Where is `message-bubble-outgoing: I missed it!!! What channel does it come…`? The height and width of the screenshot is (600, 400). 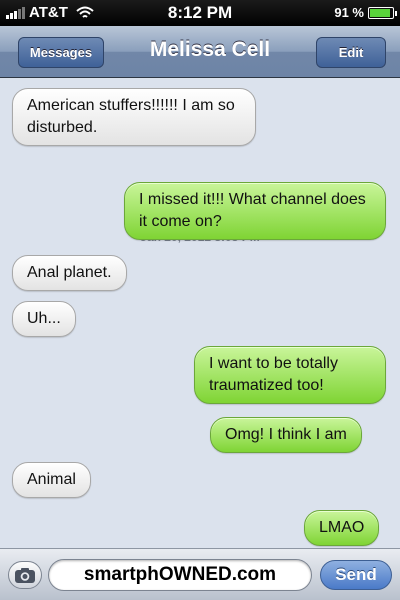 message-bubble-outgoing: I missed it!!! What channel does it come… is located at coordinates (255, 211).